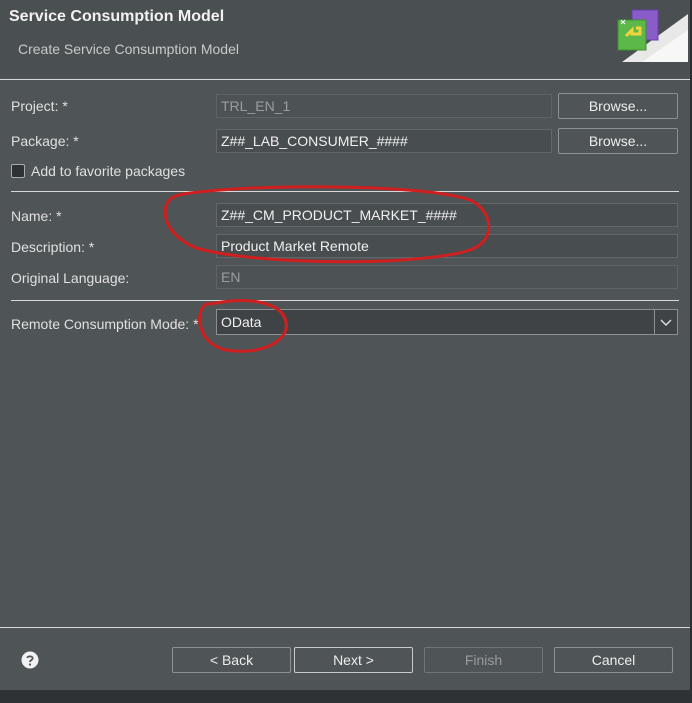 The image size is (692, 703). Describe the element at coordinates (447, 215) in the screenshot. I see `name-field: Z##_CM_PRODUCT_MARKET_####` at that location.